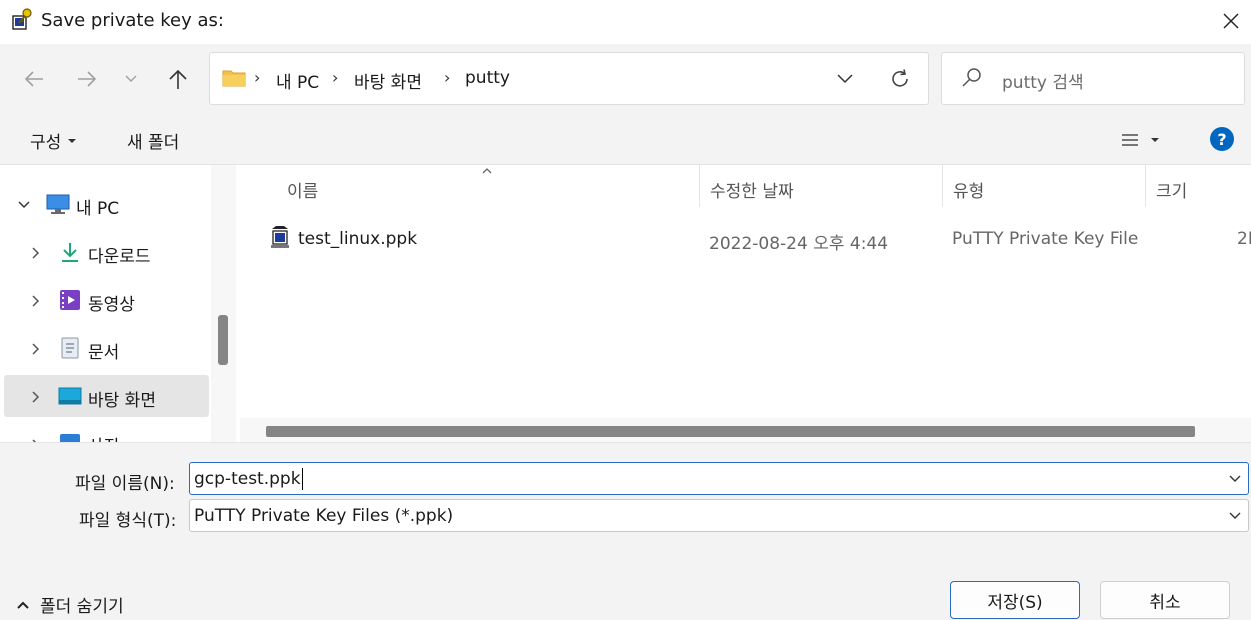 The height and width of the screenshot is (620, 1251). I want to click on search-input: putty 검색, so click(1043, 80).